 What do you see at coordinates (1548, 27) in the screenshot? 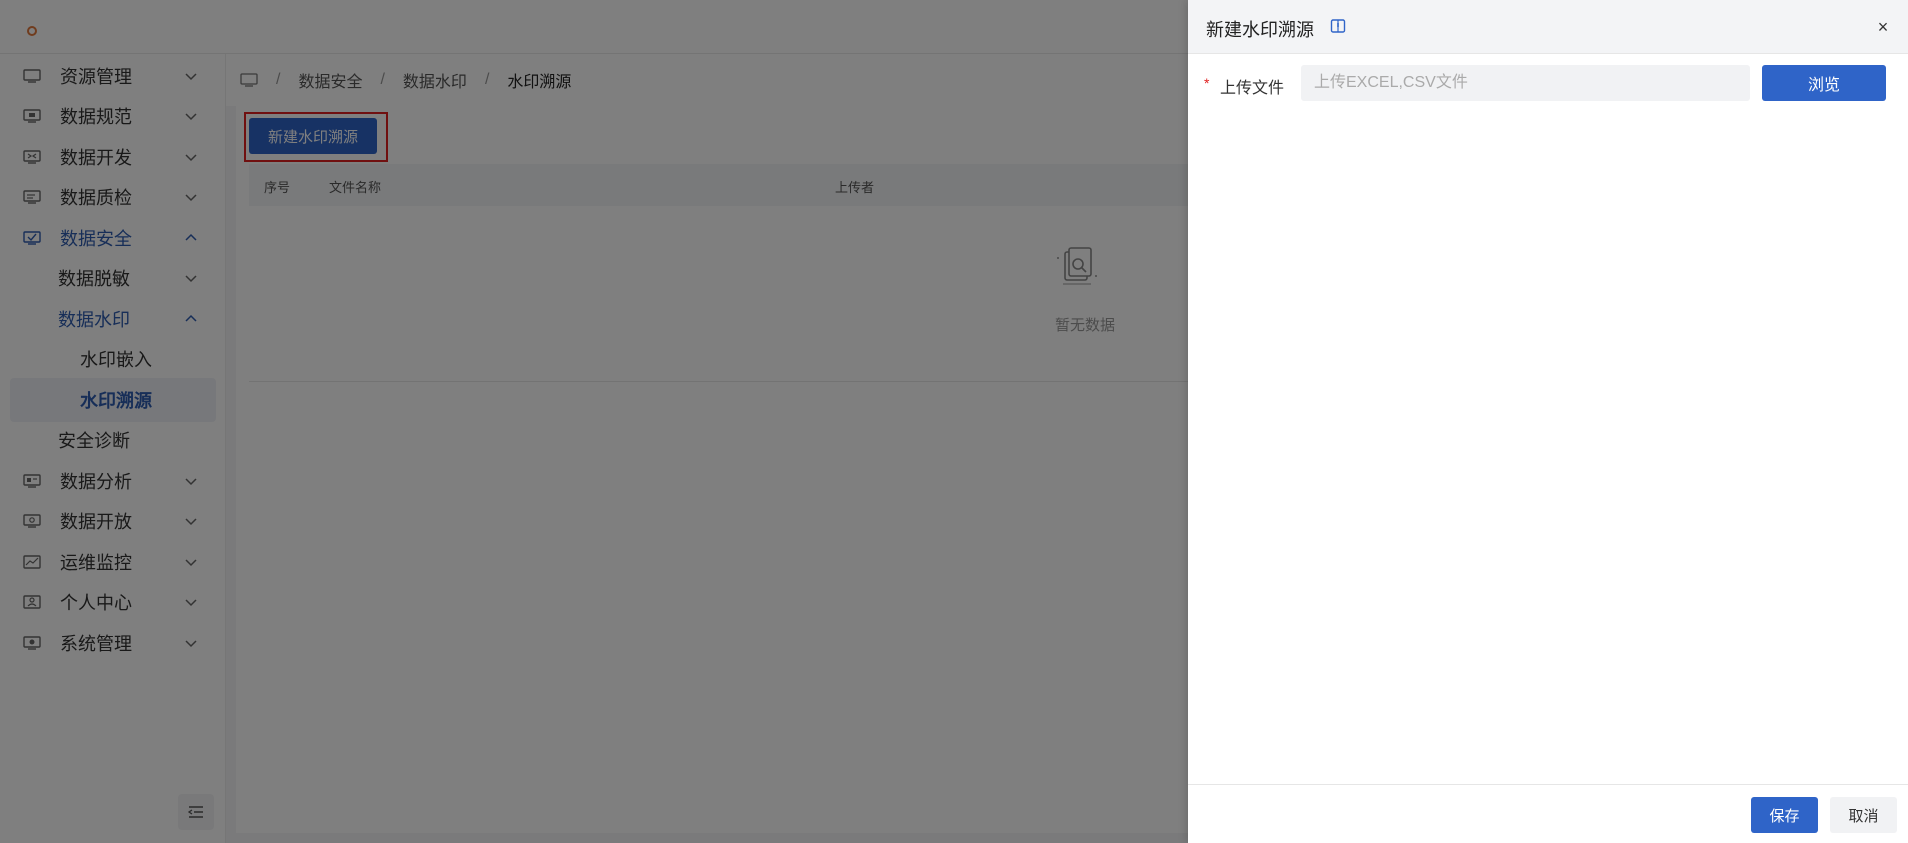
I see `drawer-header: 新建水印溯源 ×` at bounding box center [1548, 27].